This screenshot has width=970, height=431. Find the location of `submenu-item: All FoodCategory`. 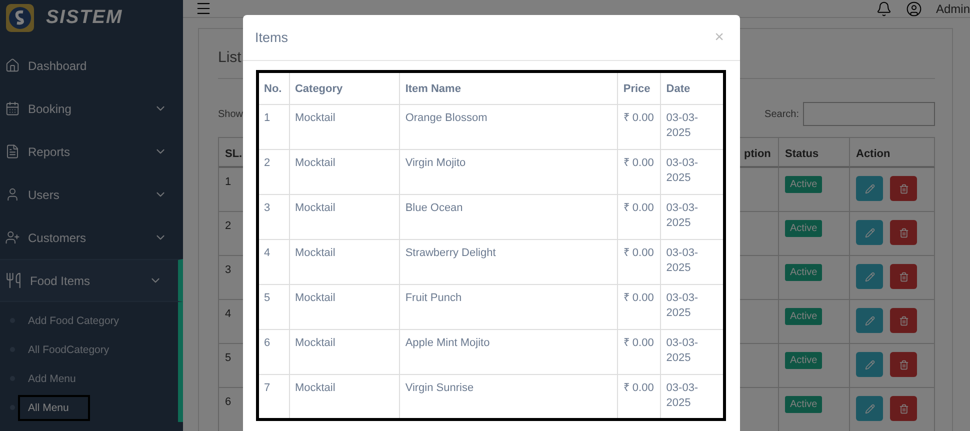

submenu-item: All FoodCategory is located at coordinates (69, 349).